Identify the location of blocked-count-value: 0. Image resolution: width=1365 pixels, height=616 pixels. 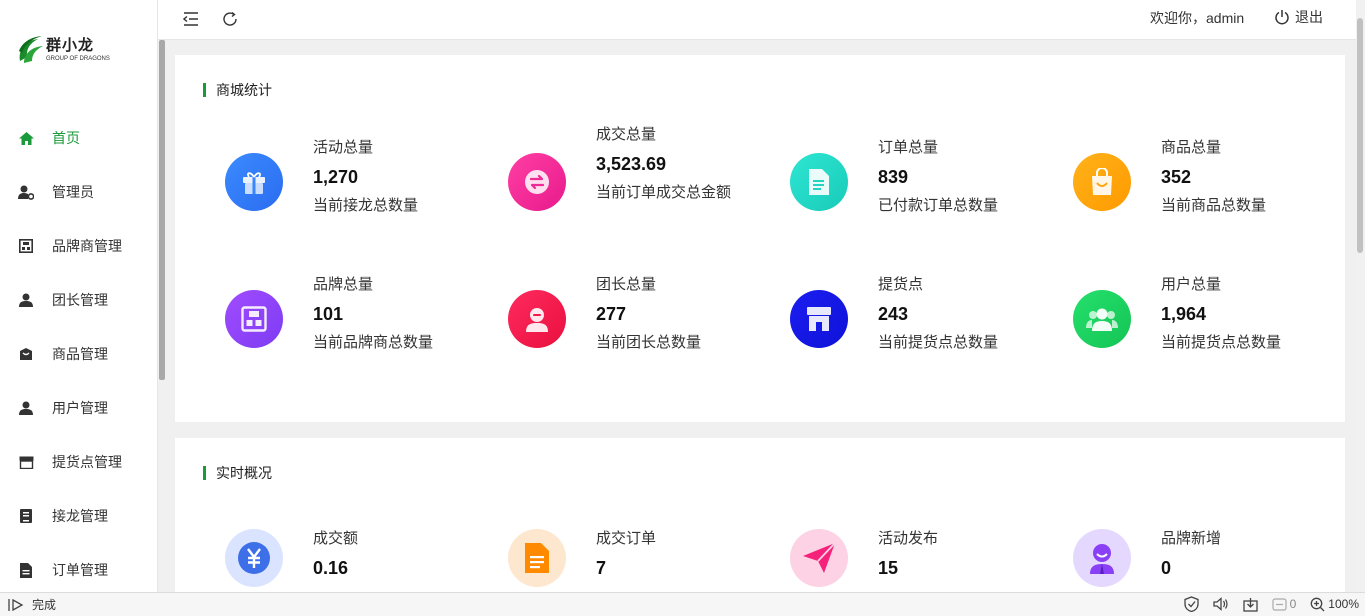
(1293, 604).